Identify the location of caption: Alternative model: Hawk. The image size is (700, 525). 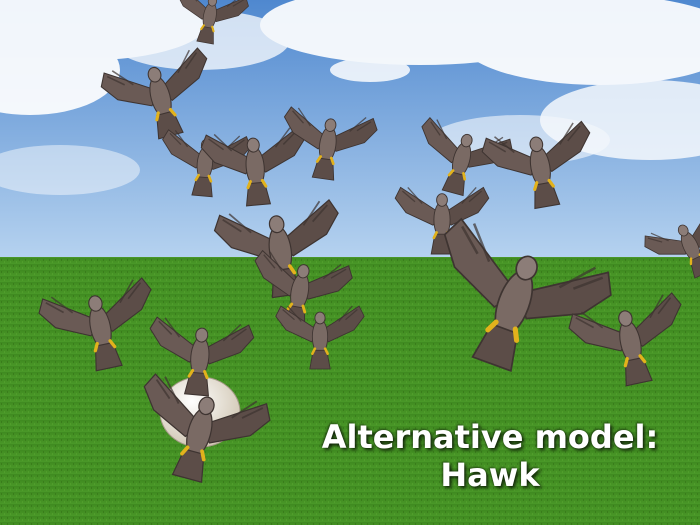
(490, 456).